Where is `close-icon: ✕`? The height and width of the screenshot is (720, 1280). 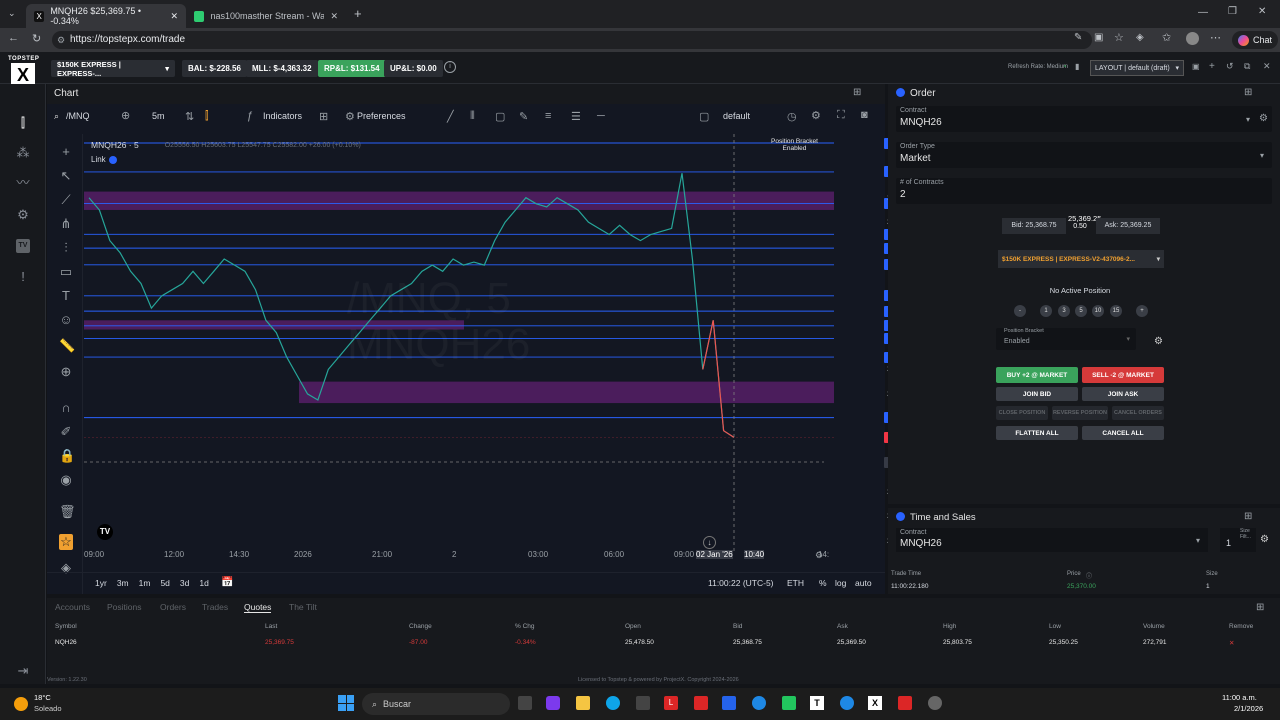
close-icon: ✕ is located at coordinates (334, 16).